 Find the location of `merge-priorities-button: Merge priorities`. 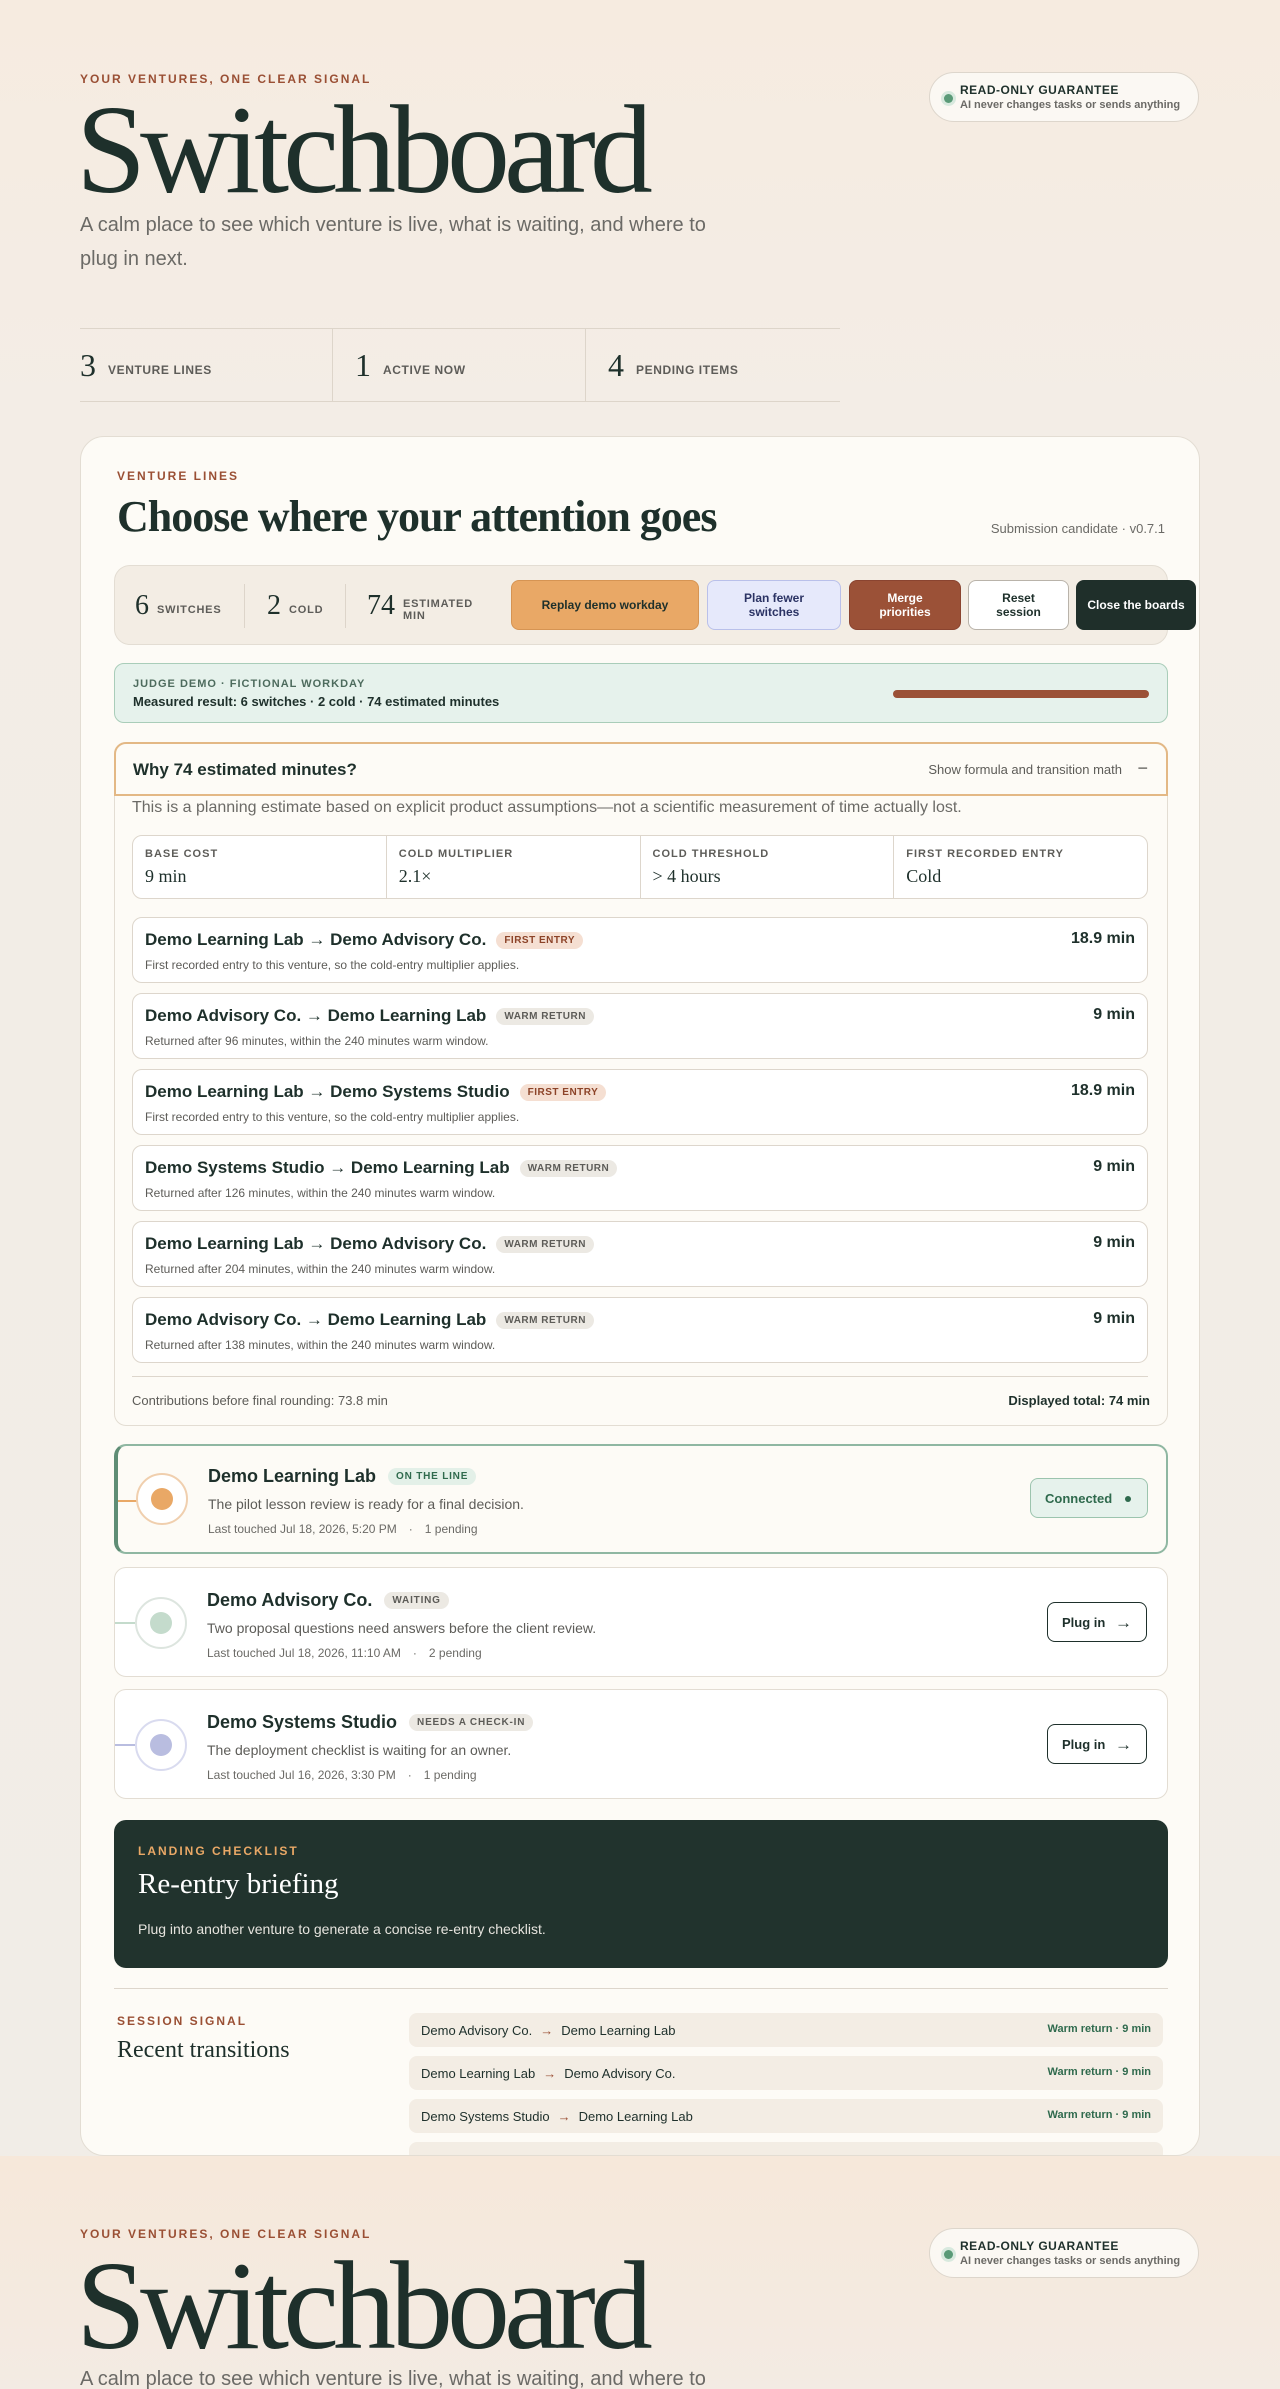

merge-priorities-button: Merge priorities is located at coordinates (905, 605).